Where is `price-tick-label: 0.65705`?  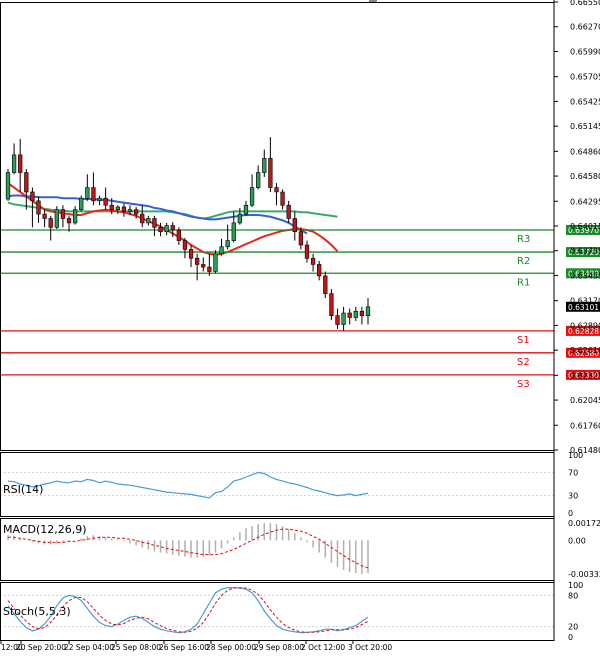
price-tick-label: 0.65705 is located at coordinates (585, 77).